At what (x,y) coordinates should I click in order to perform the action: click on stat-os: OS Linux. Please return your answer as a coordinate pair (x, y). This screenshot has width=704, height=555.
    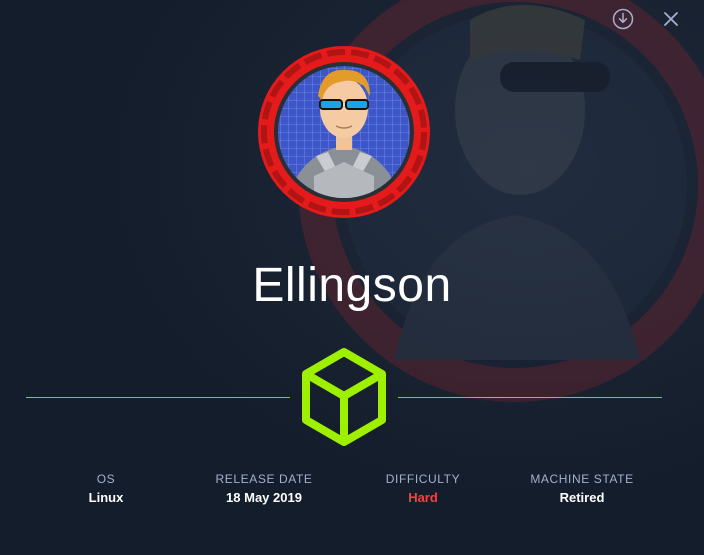
    Looking at the image, I should click on (106, 488).